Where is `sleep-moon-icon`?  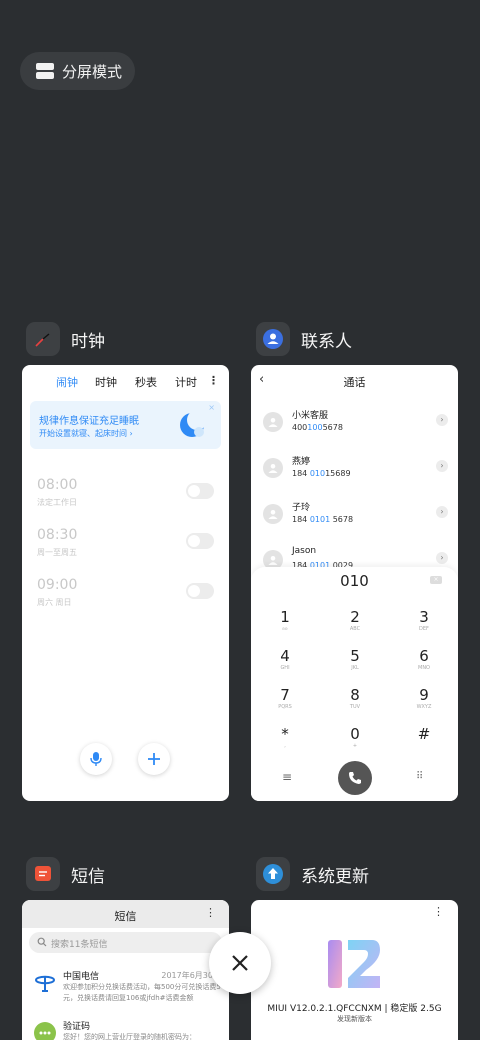
sleep-moon-icon is located at coordinates (193, 423).